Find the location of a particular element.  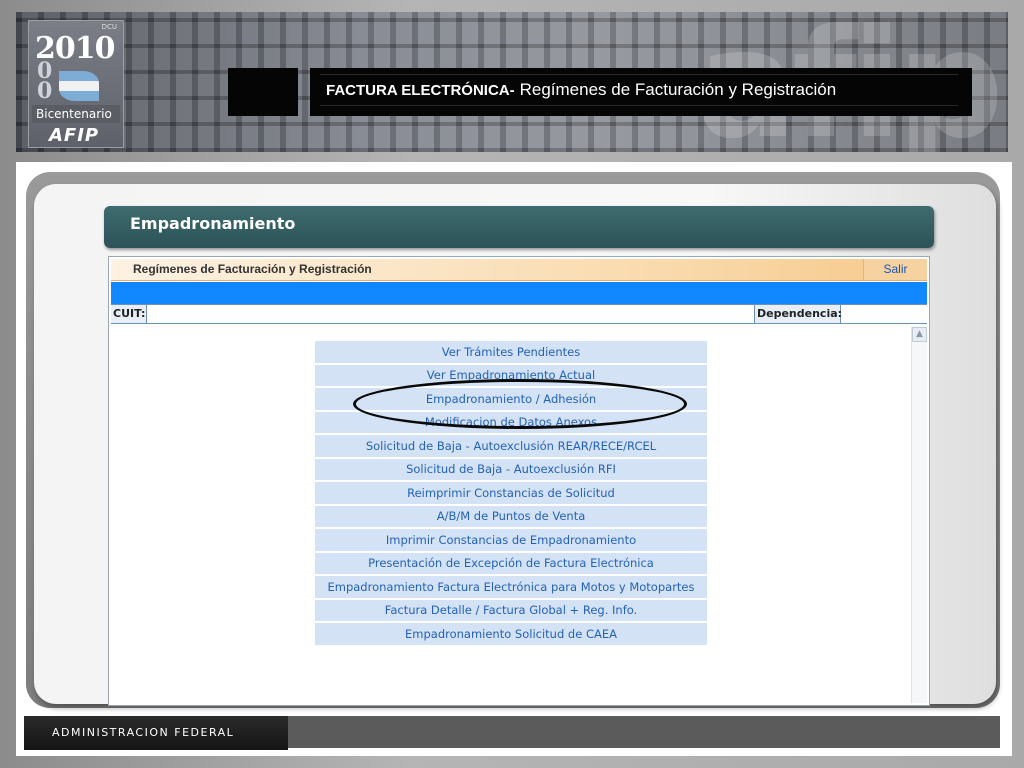

menu-item-baja-rfi: Solicitud de Baja - Autoexclusión RFI is located at coordinates (511, 470).